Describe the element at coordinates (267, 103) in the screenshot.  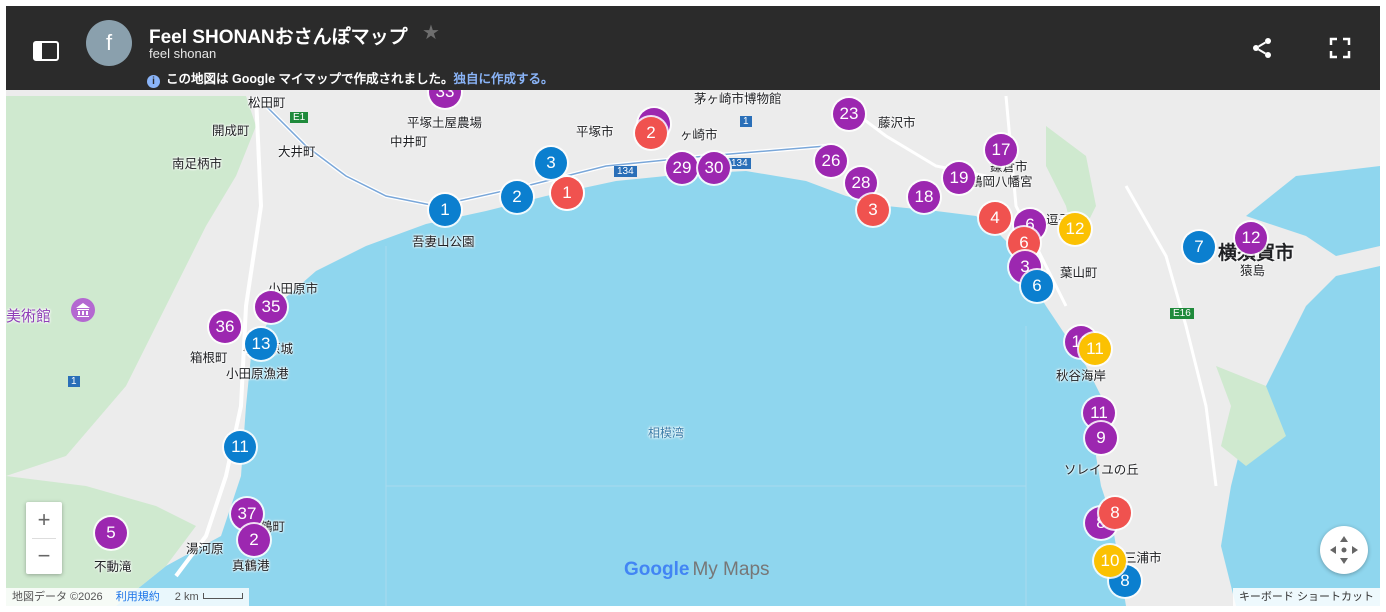
I see `place-label: 松田町` at that location.